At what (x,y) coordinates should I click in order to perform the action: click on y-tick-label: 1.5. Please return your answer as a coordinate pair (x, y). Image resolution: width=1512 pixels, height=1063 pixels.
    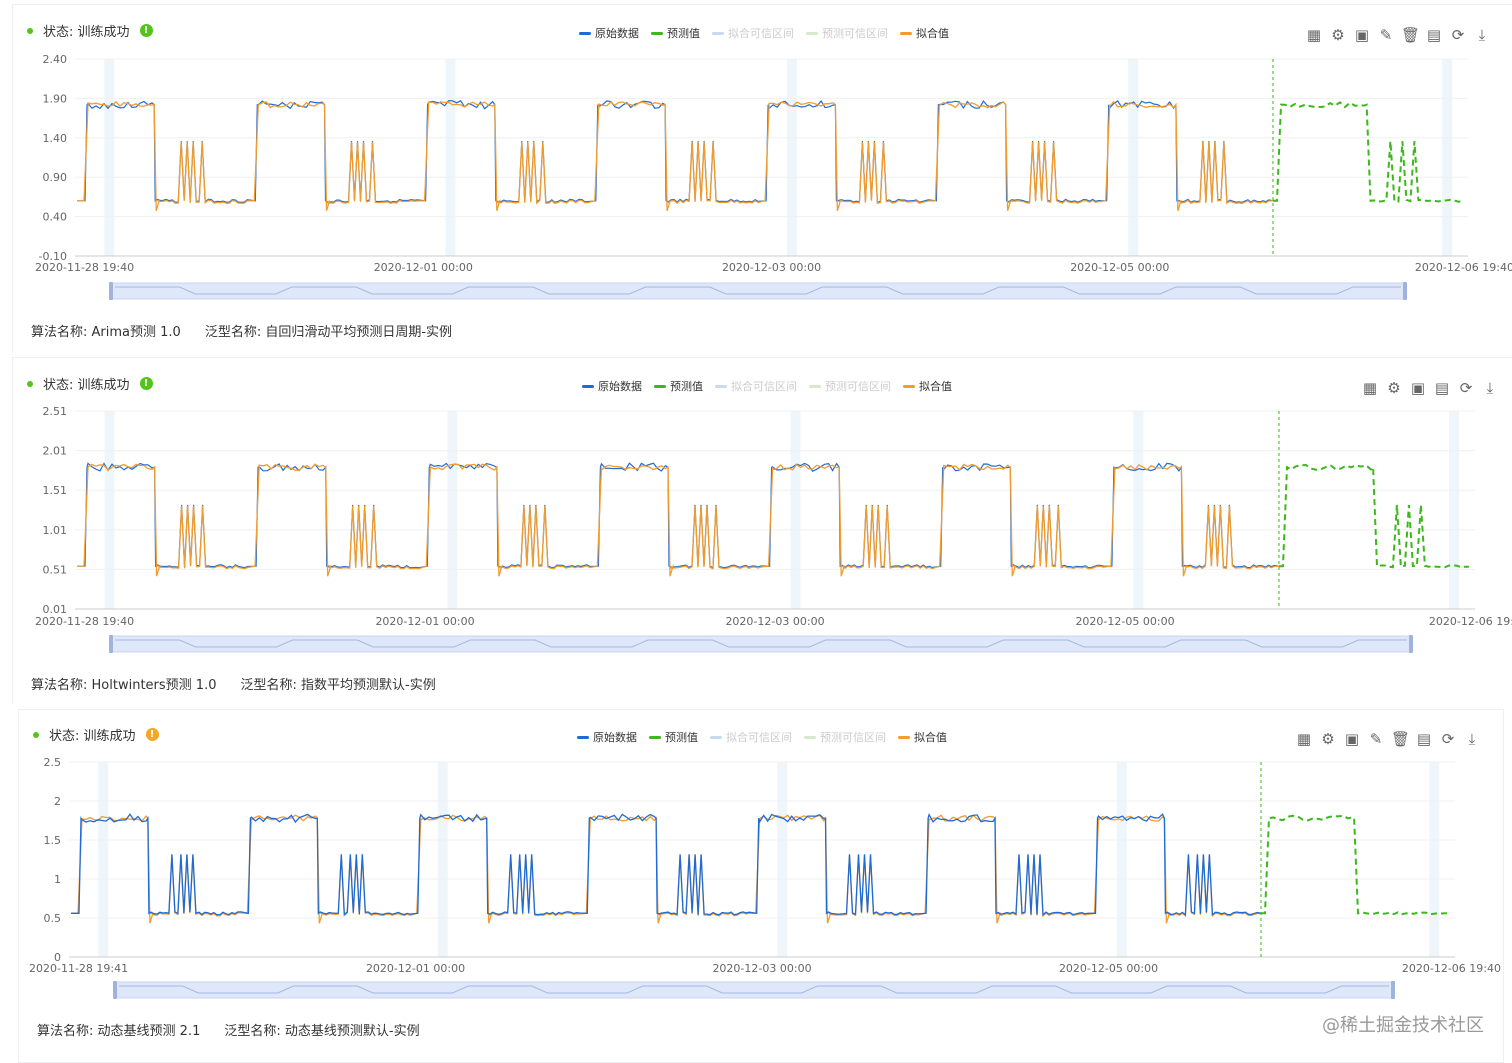
    Looking at the image, I should click on (53, 840).